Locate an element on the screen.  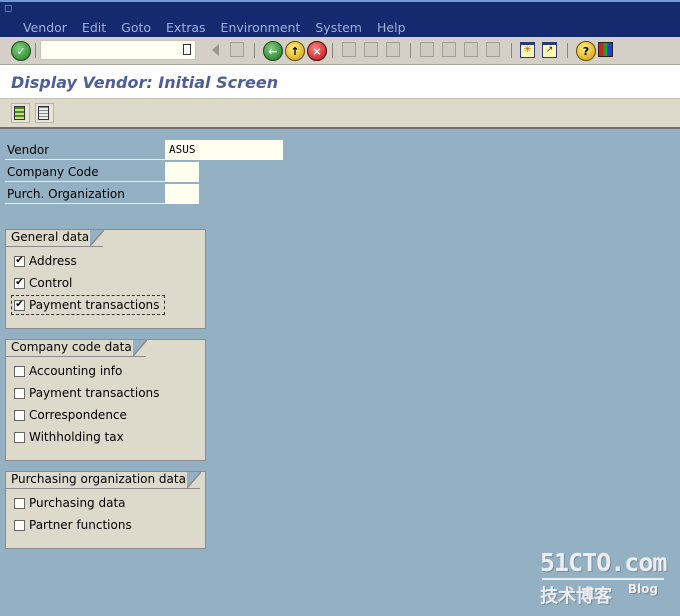
menu-edit: Edit is located at coordinates (94, 27).